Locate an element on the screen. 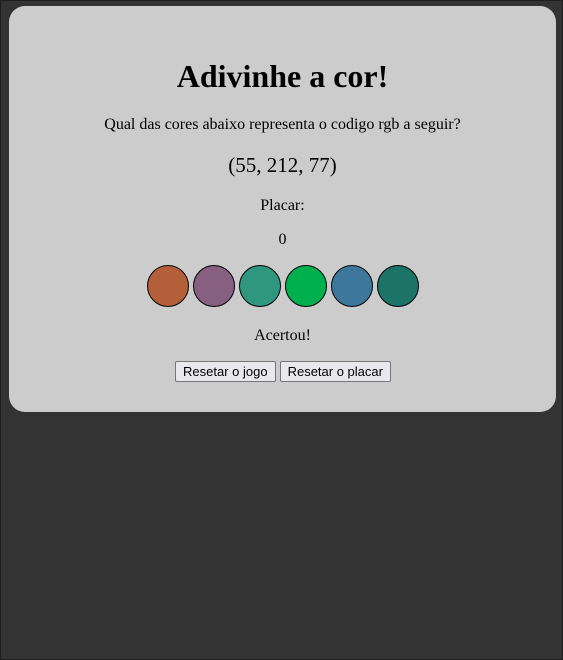 Image resolution: width=563 pixels, height=660 pixels. rgb-code: (55, 212, 77) is located at coordinates (282, 165).